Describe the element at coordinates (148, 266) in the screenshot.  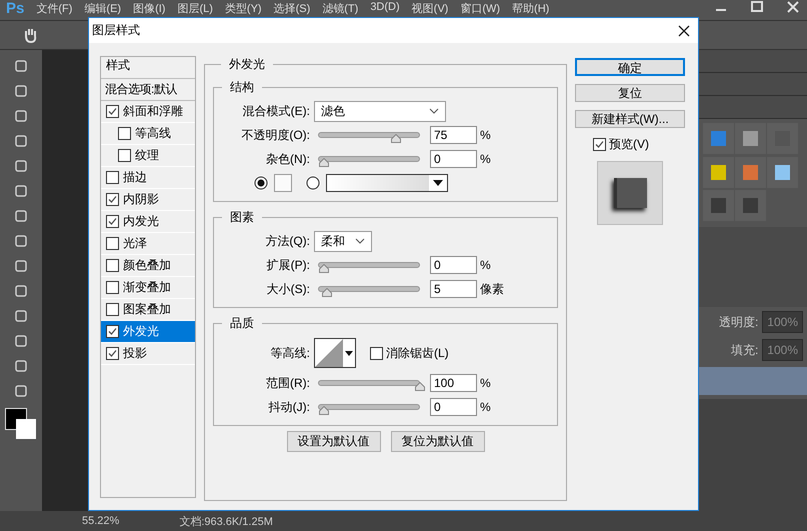
I see `effect-item: 颜色叠加` at that location.